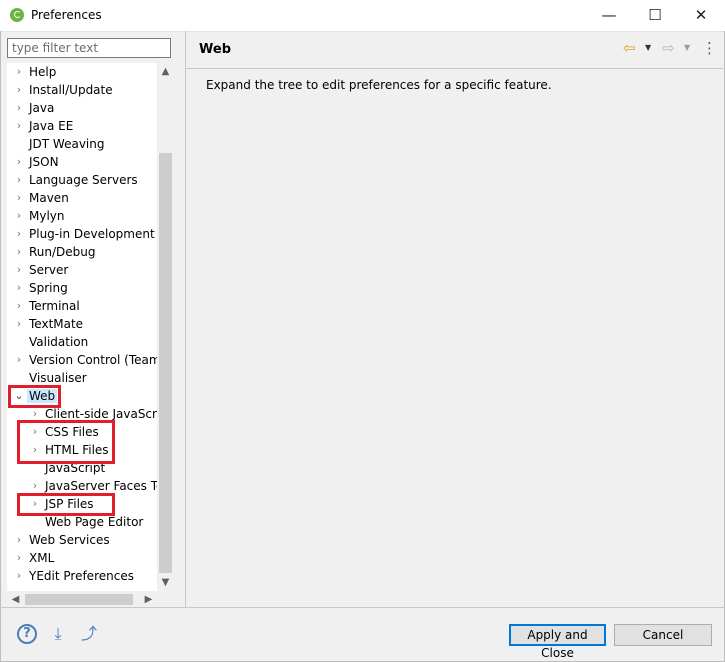  What do you see at coordinates (92, 234) in the screenshot?
I see `tree-item-label: Plug-in Development` at bounding box center [92, 234].